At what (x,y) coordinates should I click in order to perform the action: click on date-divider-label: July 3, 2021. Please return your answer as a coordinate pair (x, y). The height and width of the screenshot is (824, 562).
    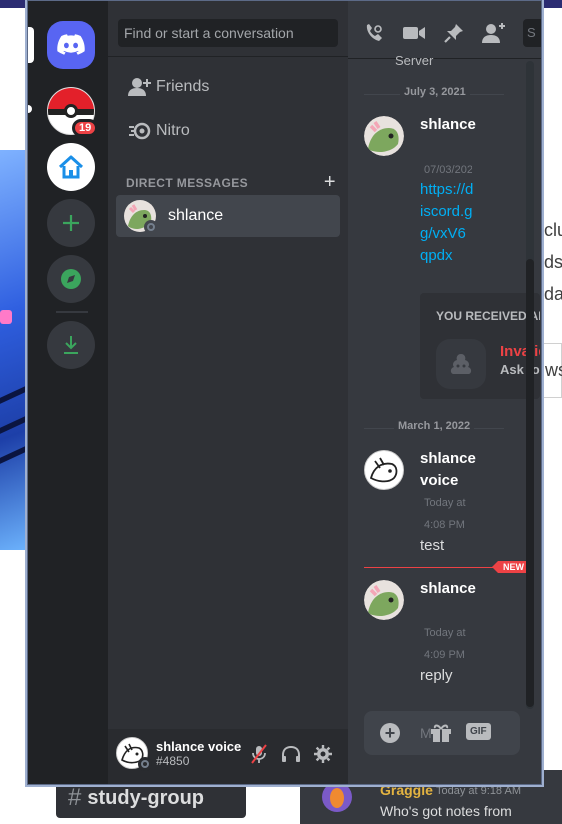
    Looking at the image, I should click on (435, 92).